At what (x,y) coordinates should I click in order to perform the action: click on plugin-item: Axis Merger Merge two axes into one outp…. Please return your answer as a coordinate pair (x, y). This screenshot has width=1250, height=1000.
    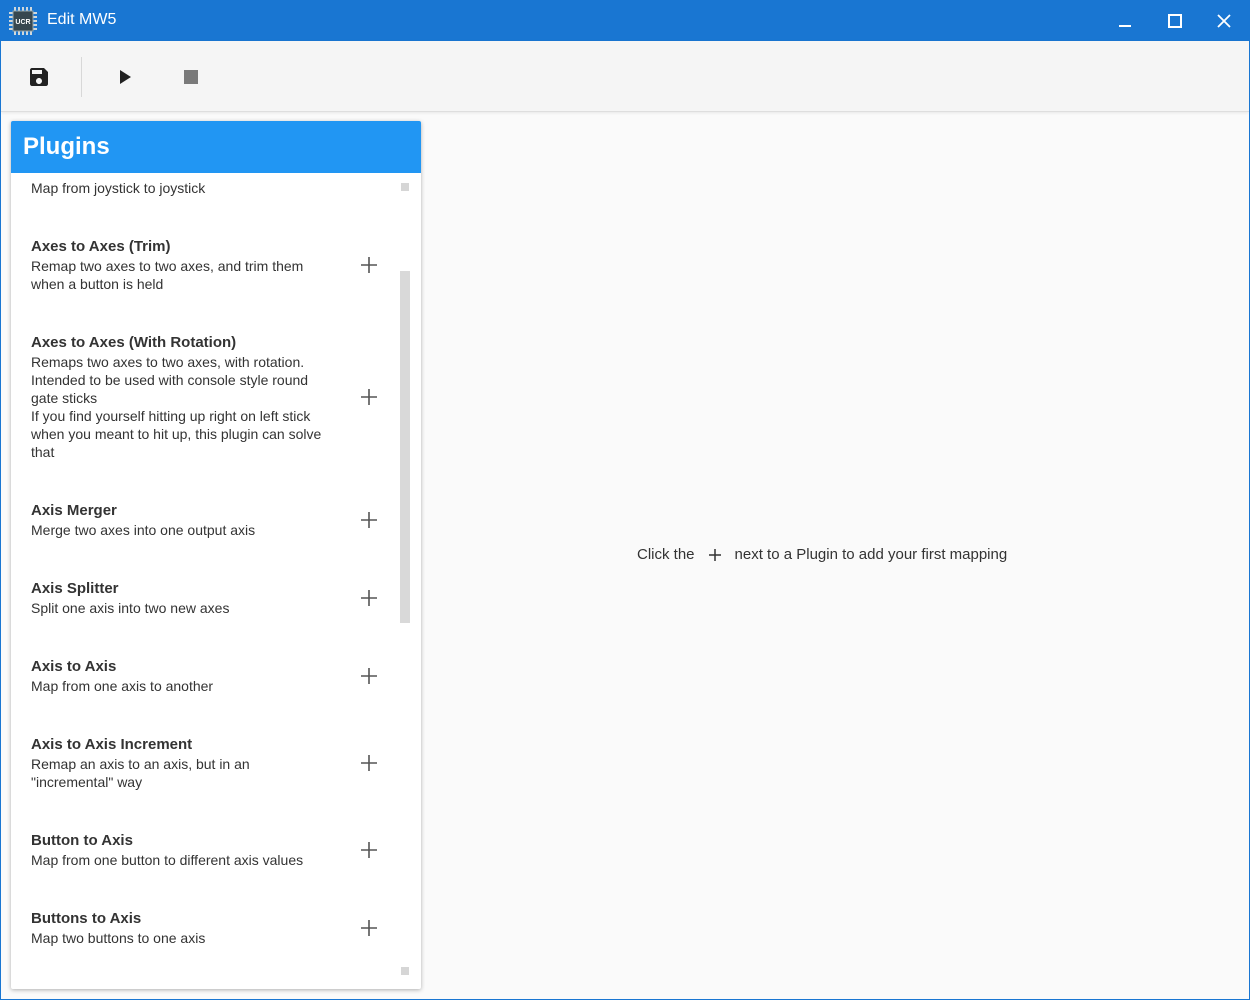
    Looking at the image, I should click on (201, 520).